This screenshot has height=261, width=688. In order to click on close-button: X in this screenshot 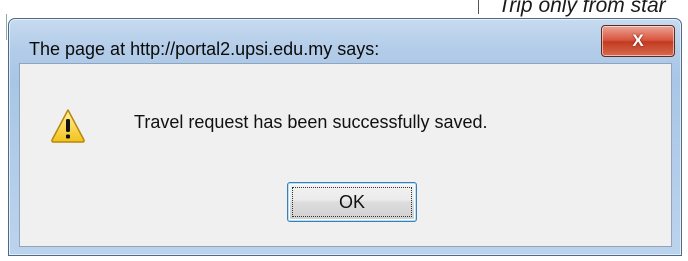, I will do `click(638, 41)`.